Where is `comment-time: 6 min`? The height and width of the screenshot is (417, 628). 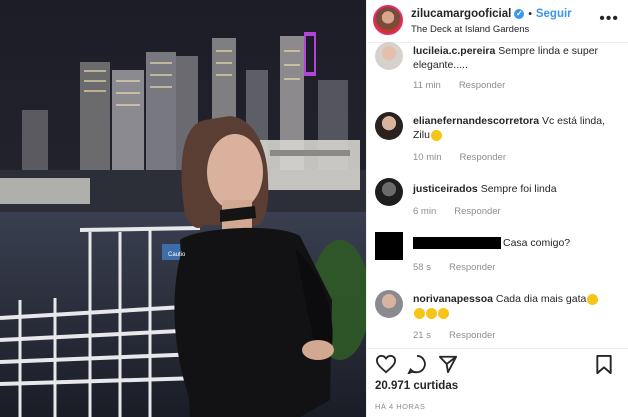
comment-time: 6 min is located at coordinates (425, 211).